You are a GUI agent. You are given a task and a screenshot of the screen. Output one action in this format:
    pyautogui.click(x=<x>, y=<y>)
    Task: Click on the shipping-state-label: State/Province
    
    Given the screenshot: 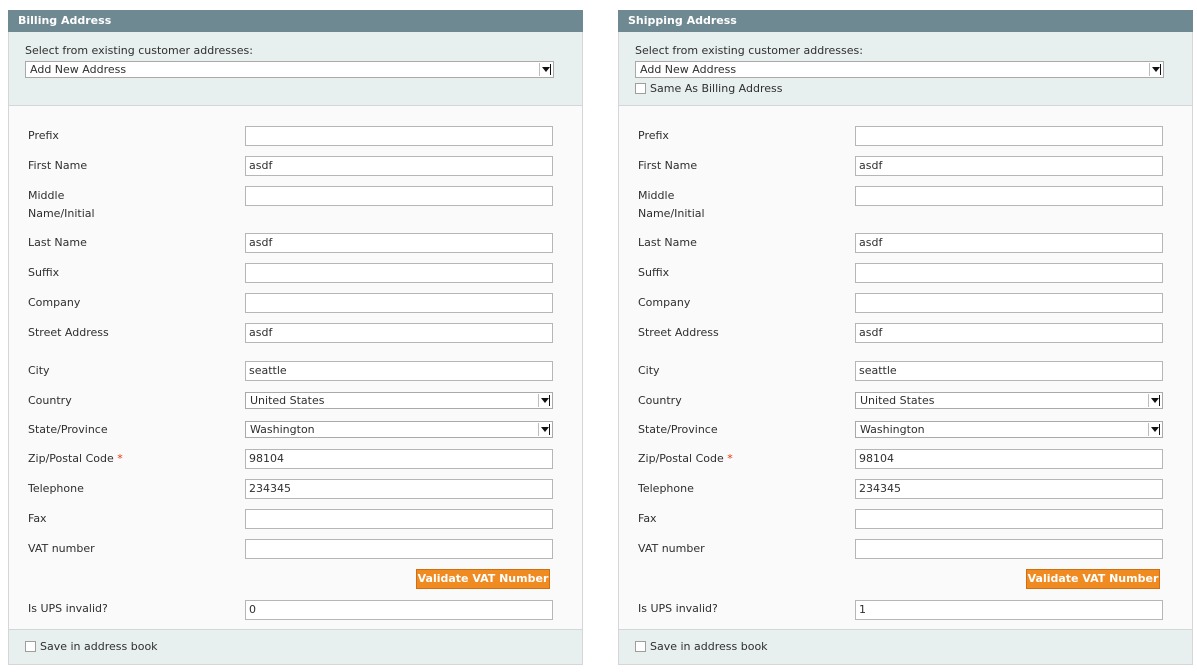 What is the action you would take?
    pyautogui.click(x=678, y=429)
    